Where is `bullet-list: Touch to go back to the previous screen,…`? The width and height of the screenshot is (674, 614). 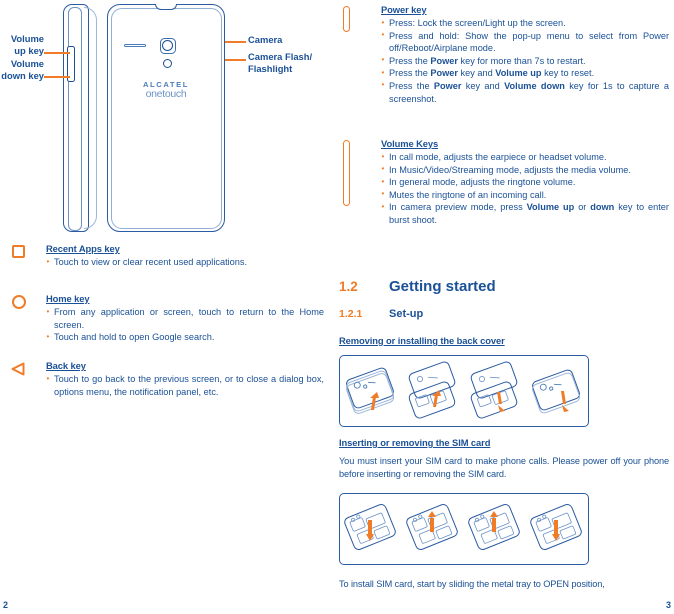 bullet-list: Touch to go back to the previous screen,… is located at coordinates (185, 385).